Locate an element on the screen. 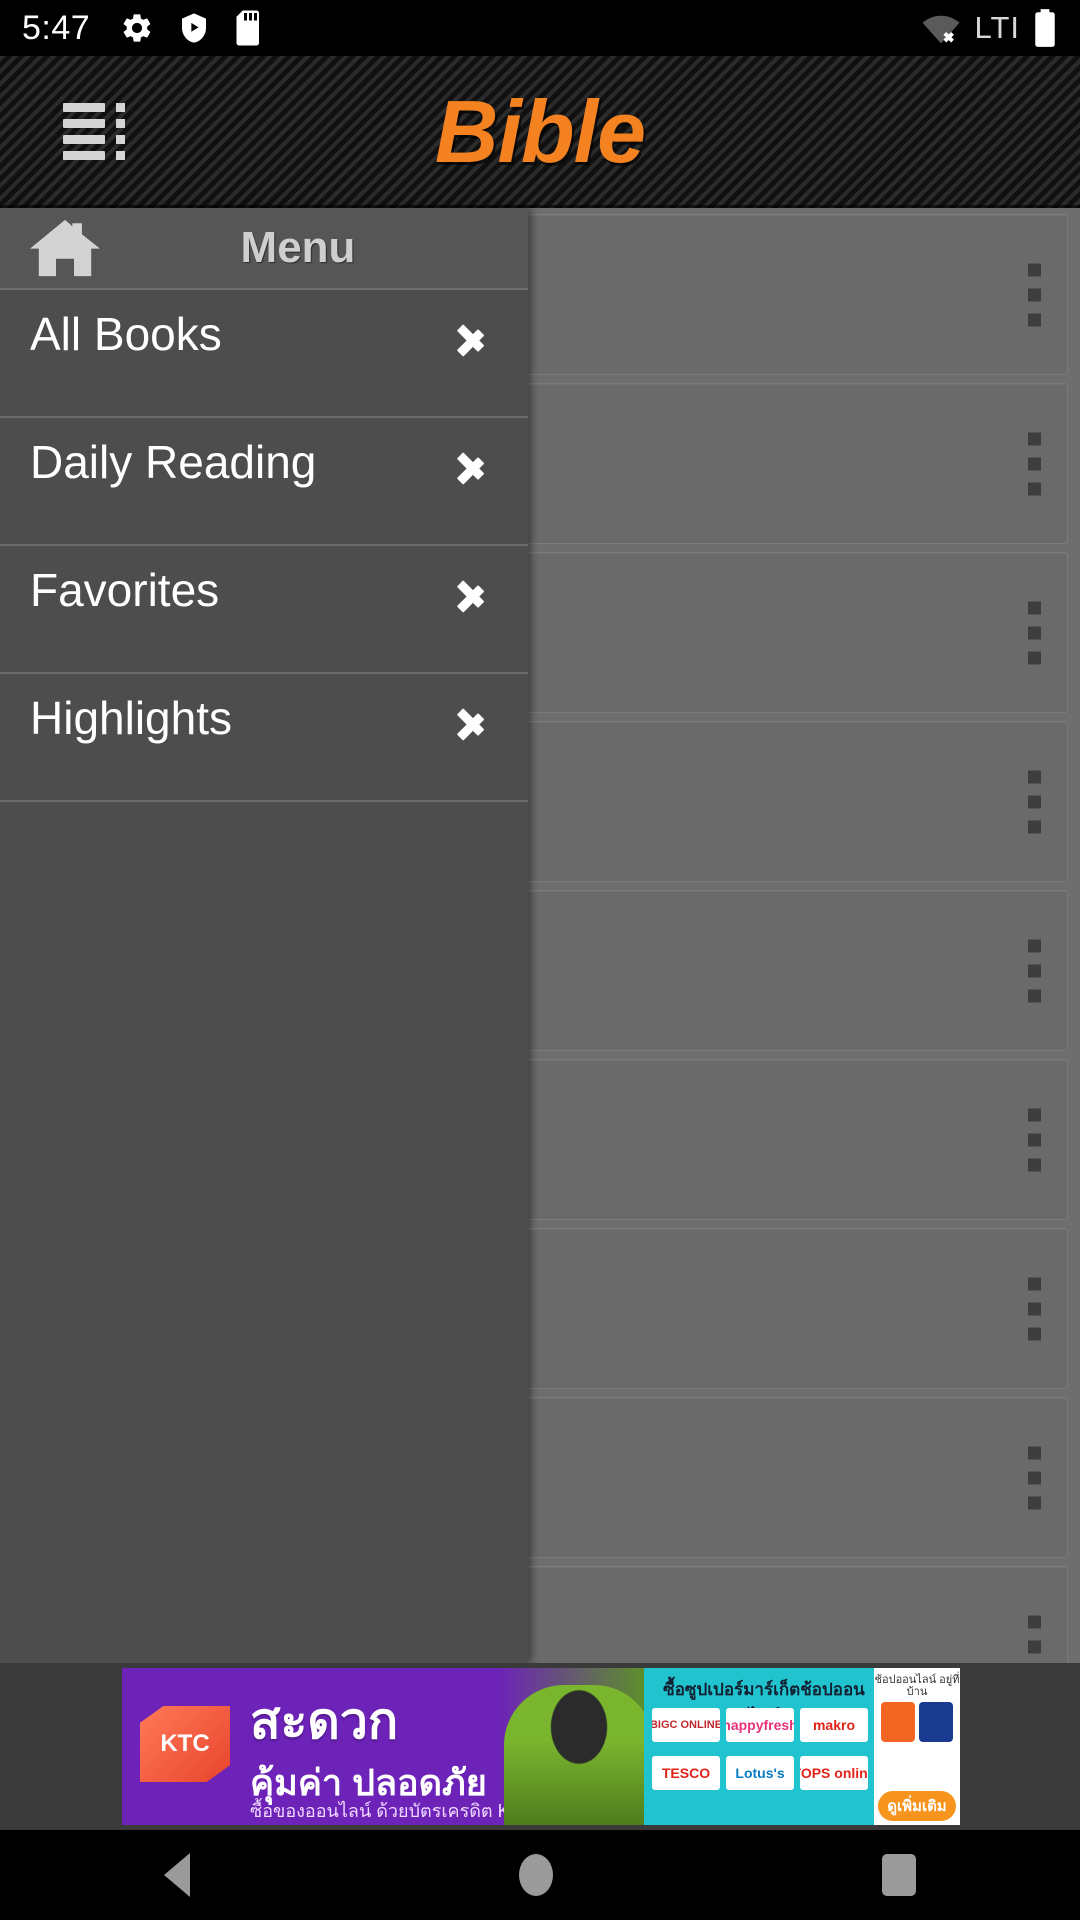 The width and height of the screenshot is (1080, 1920). brand-logo: Lotus's is located at coordinates (760, 1773).